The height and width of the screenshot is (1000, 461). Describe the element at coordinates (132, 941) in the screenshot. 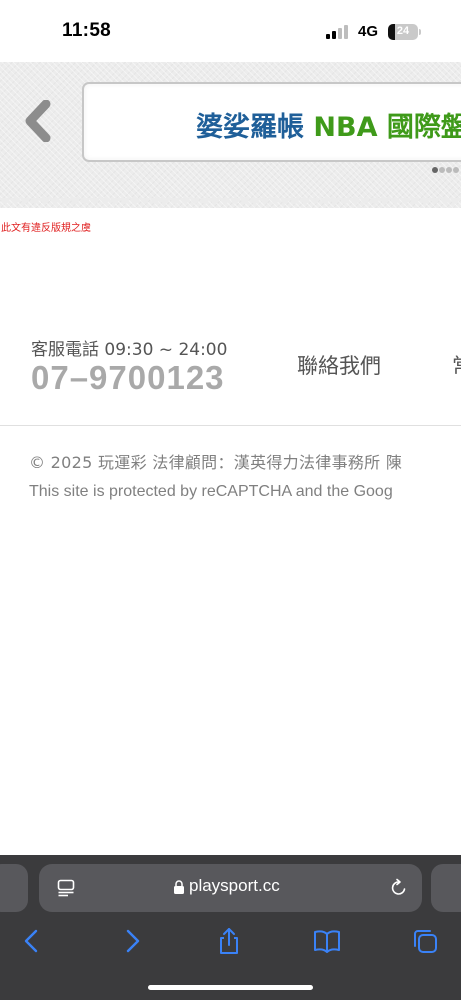

I see `forward-icon` at that location.